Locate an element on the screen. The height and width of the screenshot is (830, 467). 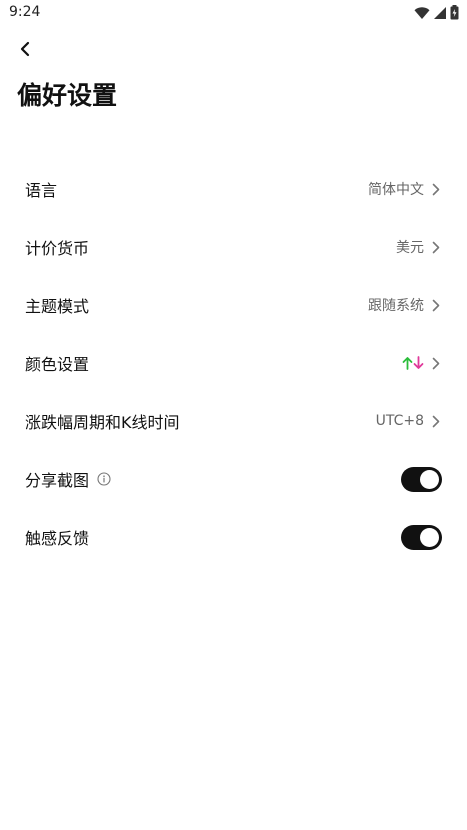
signal-icon is located at coordinates (440, 12).